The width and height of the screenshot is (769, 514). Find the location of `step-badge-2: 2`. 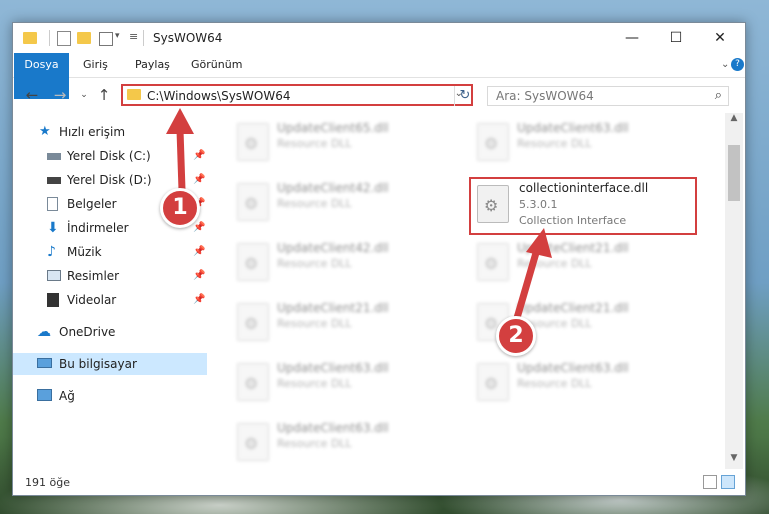

step-badge-2: 2 is located at coordinates (516, 336).